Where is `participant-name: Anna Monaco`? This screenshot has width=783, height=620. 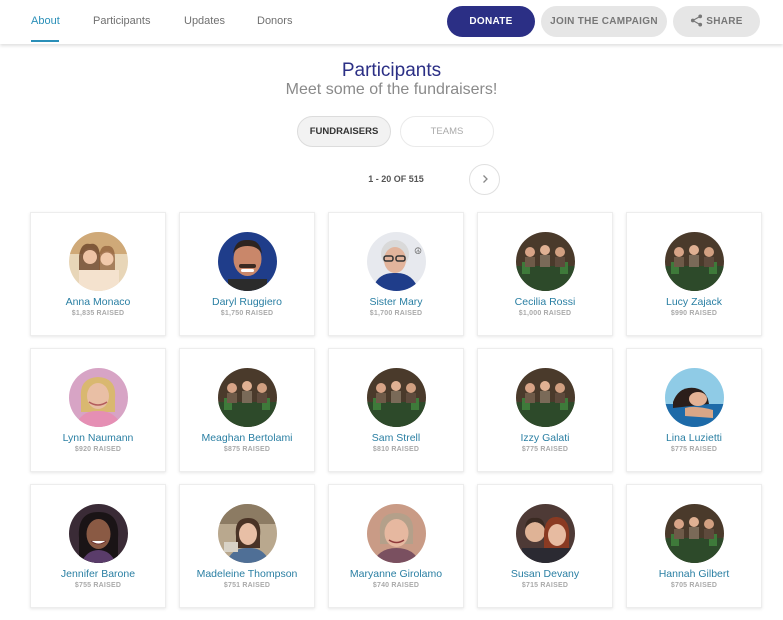
participant-name: Anna Monaco is located at coordinates (98, 302).